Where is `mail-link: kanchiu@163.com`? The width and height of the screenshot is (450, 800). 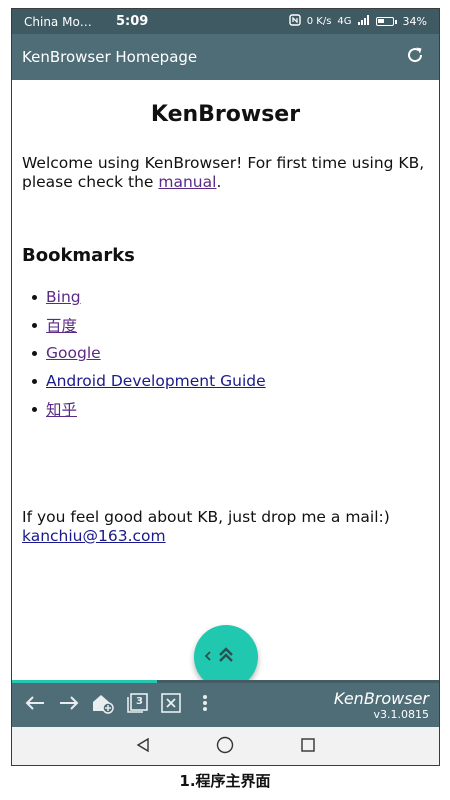
mail-link: kanchiu@163.com is located at coordinates (94, 536).